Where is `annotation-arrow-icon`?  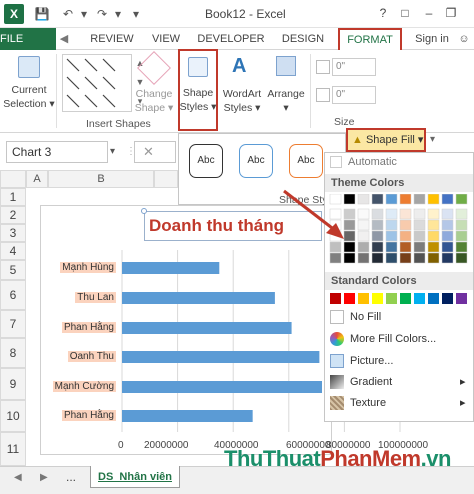 annotation-arrow-icon is located at coordinates (313, 214).